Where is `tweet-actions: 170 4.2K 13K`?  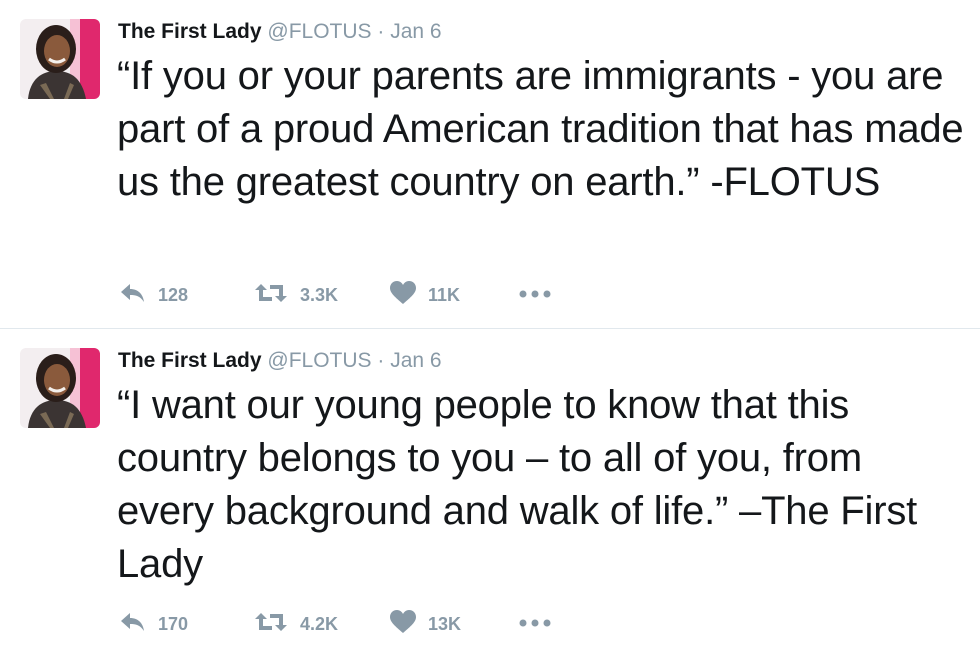
tweet-actions: 170 4.2K 13K is located at coordinates (350, 624).